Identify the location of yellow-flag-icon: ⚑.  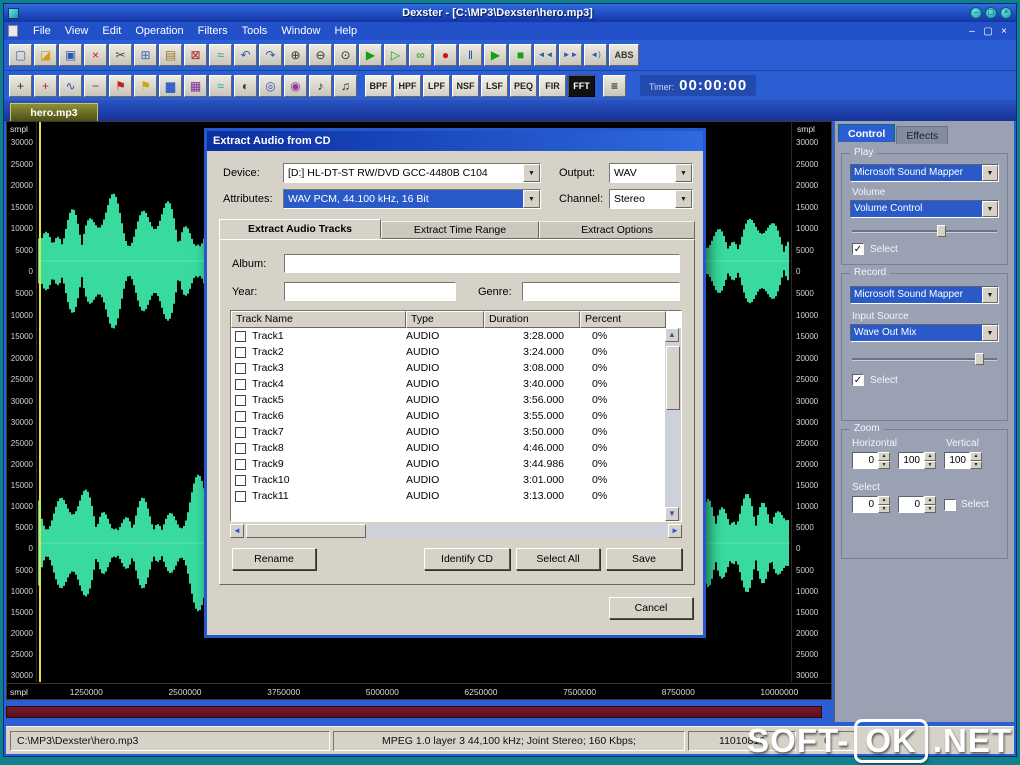
(145, 85).